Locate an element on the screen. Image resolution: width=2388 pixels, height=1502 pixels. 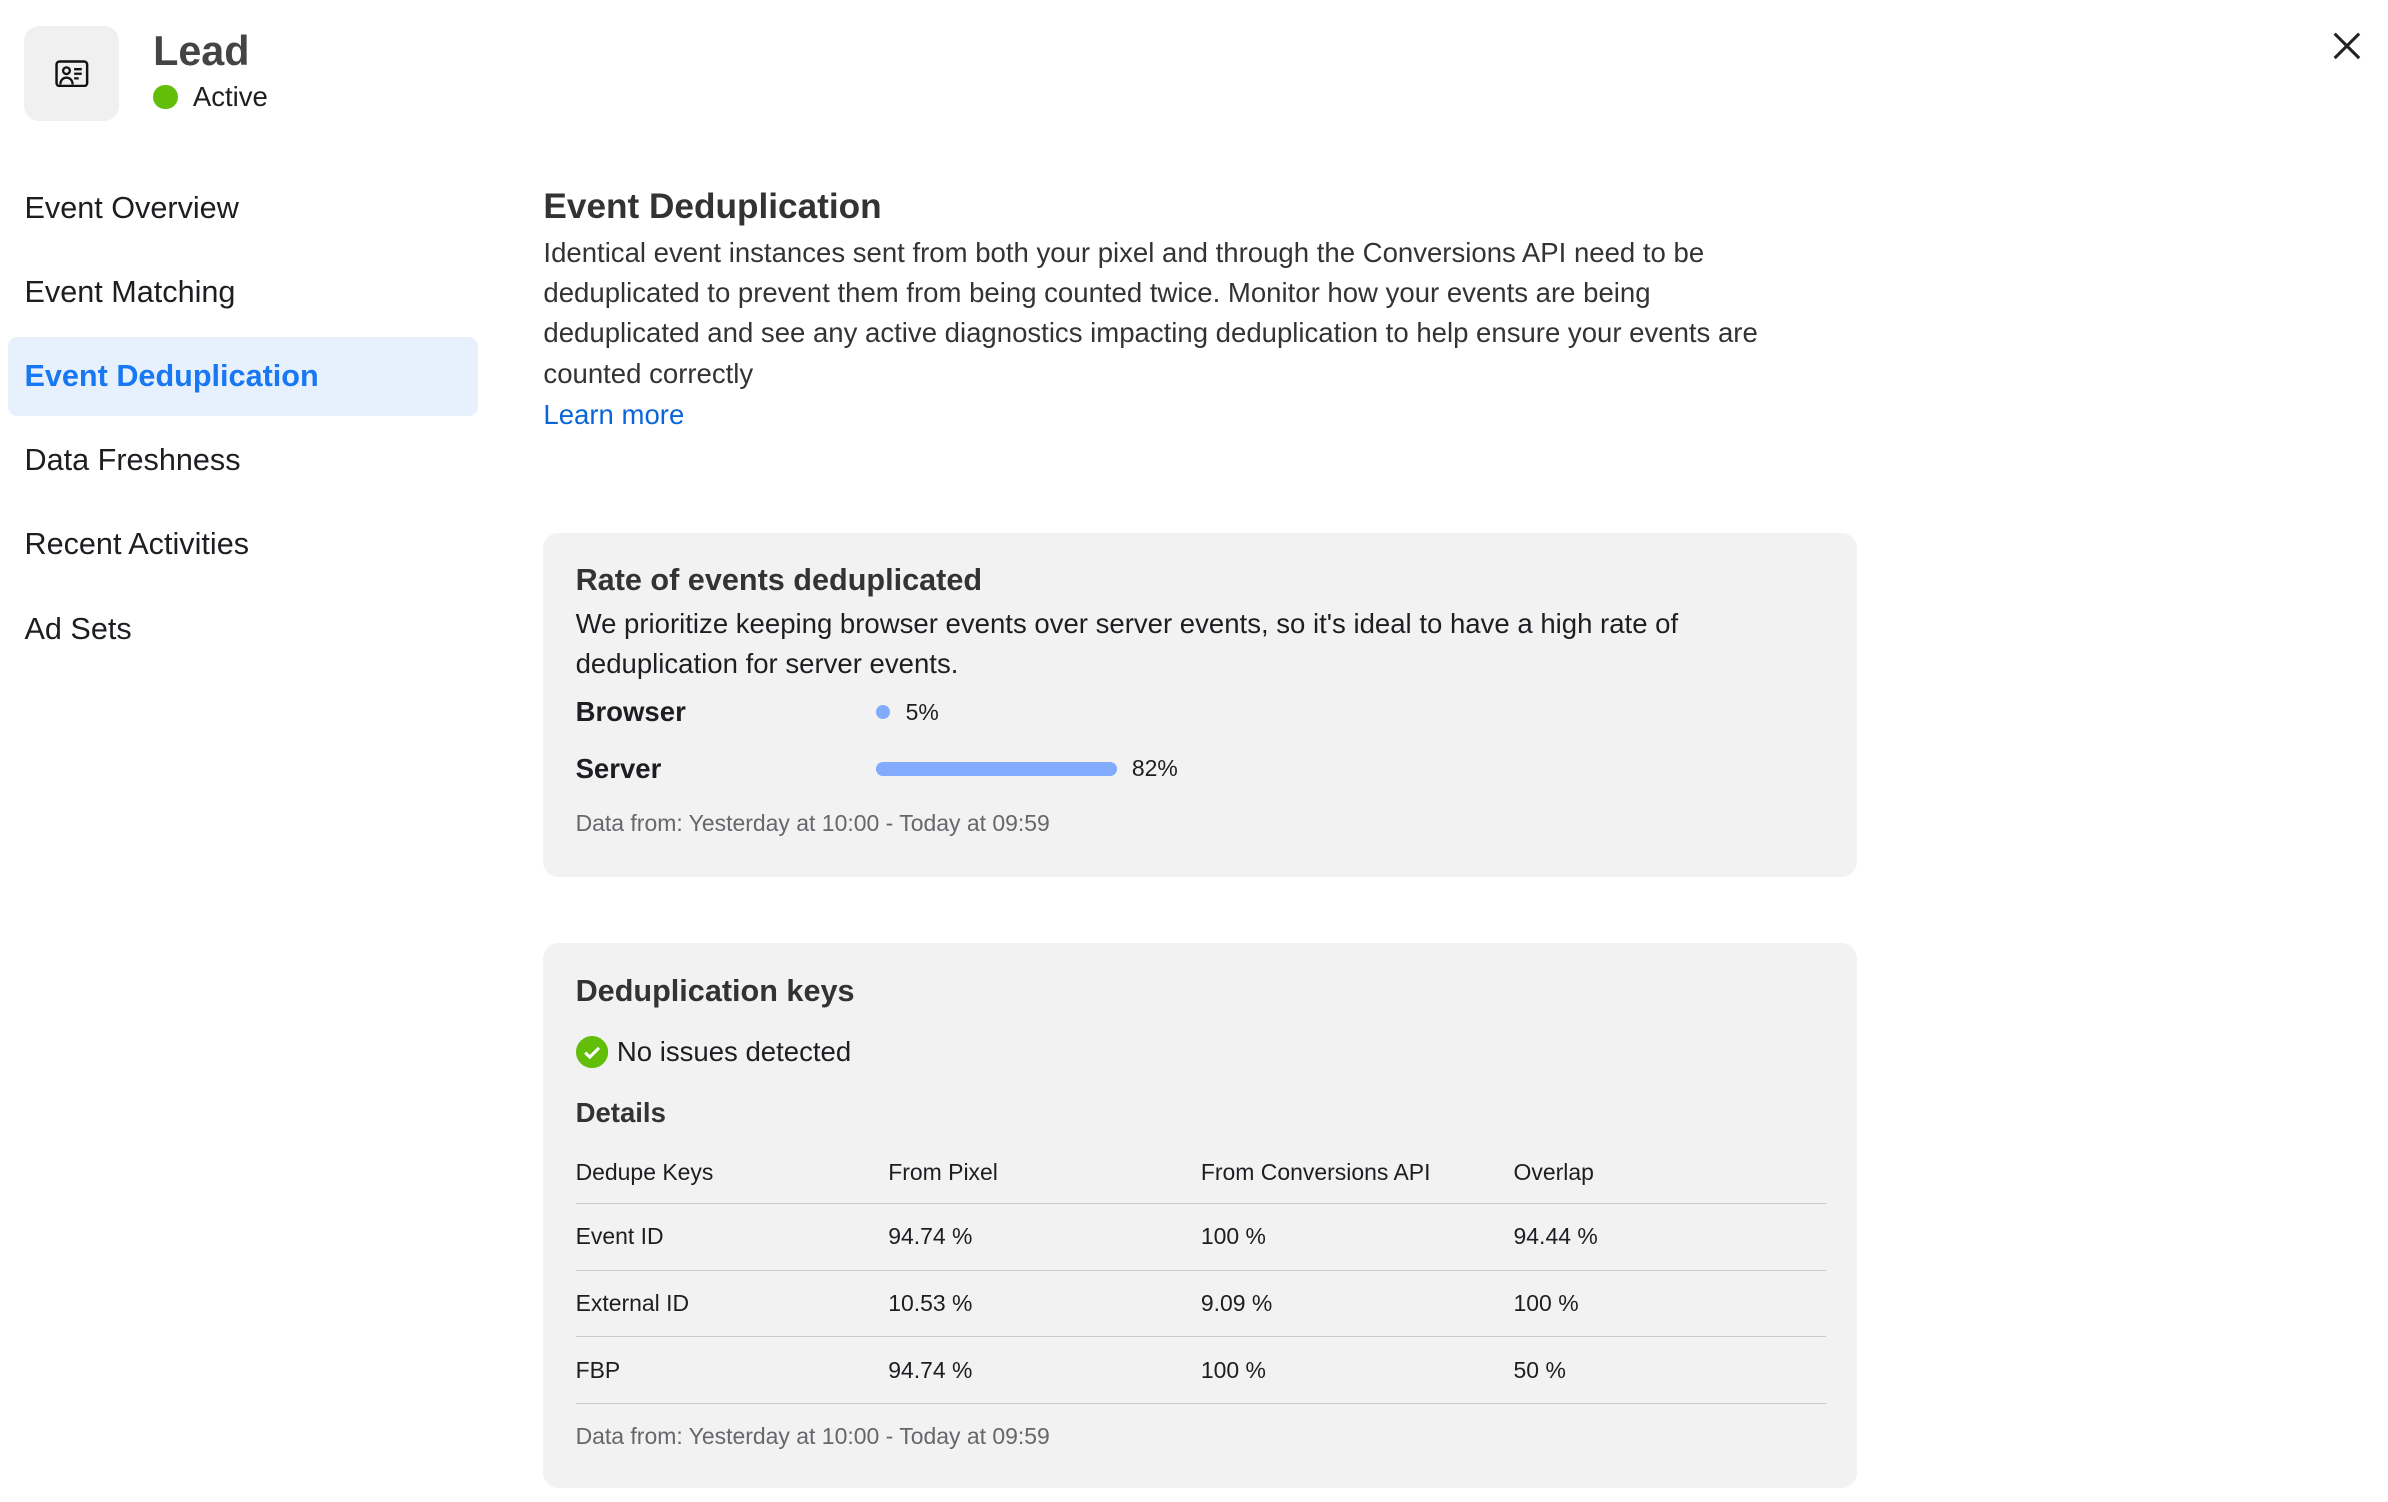
sidebar-item-data-freshness: Data Freshness is located at coordinates (243, 461).